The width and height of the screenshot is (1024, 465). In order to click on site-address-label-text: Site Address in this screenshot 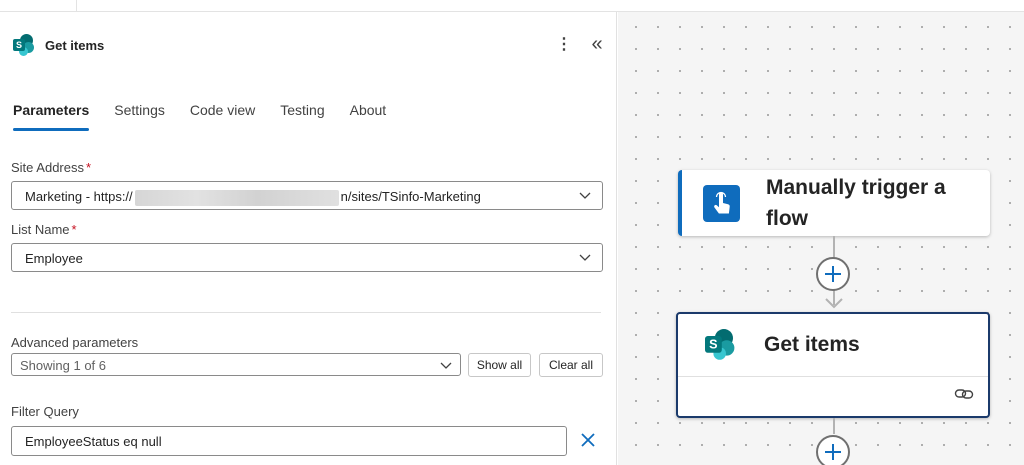, I will do `click(47, 167)`.